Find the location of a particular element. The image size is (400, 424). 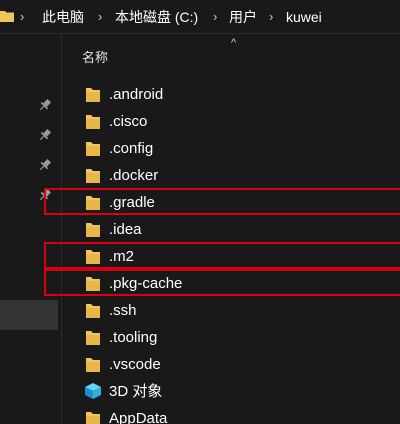

breadcrumb-local-disk: 本地磁盘 (C:) is located at coordinates (156, 17).